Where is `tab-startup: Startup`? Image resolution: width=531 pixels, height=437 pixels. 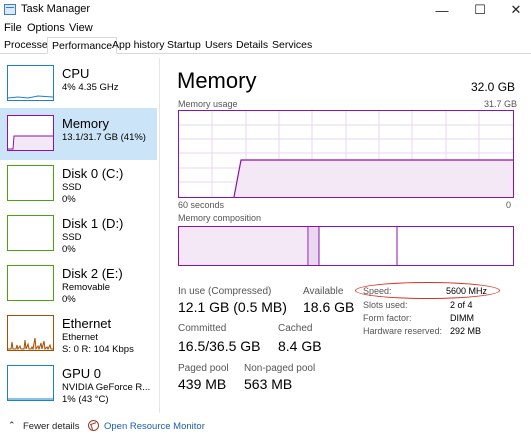
tab-startup: Startup is located at coordinates (184, 45).